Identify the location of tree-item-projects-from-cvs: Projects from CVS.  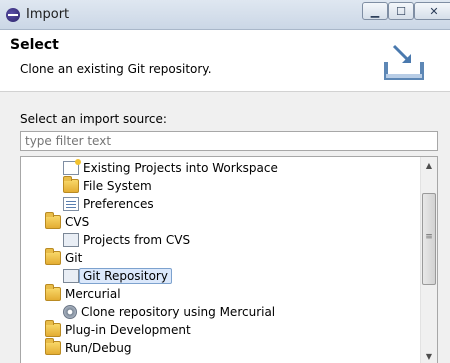
(126, 240).